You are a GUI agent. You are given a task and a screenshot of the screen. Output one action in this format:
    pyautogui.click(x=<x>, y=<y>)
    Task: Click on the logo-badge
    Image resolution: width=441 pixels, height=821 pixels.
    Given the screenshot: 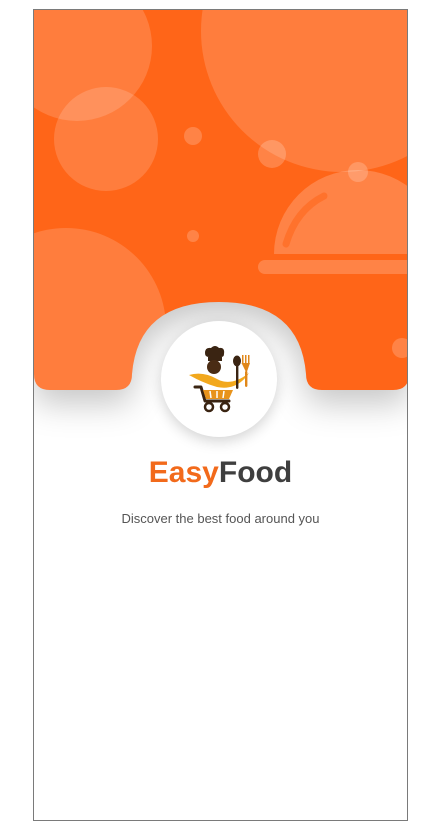 What is the action you would take?
    pyautogui.click(x=219, y=379)
    